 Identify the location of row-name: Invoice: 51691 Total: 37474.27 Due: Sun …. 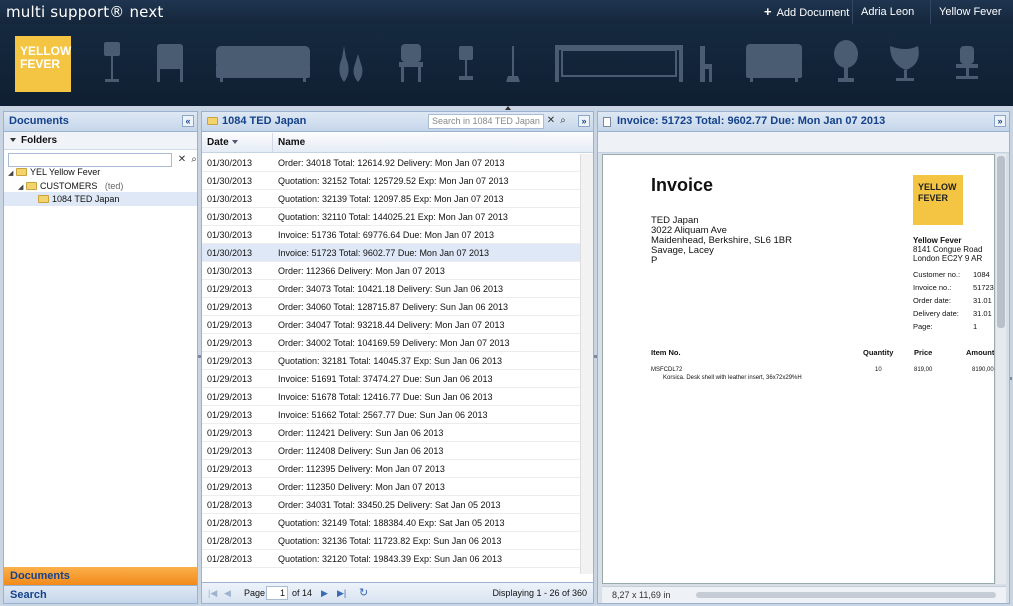
(385, 379).